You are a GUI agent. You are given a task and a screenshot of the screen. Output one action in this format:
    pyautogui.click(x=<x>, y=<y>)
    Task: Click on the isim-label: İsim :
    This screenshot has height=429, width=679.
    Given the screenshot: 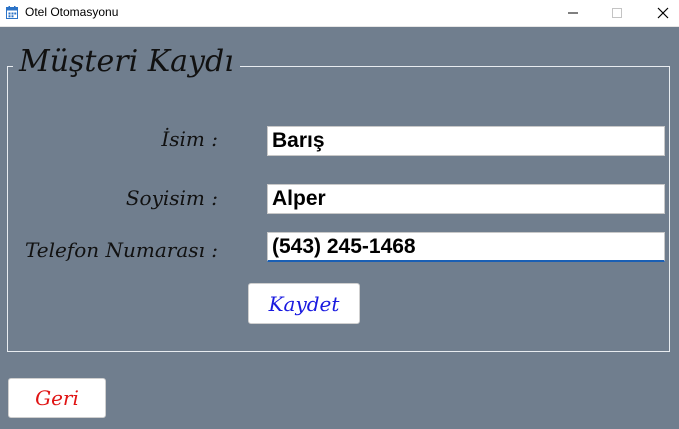 What is the action you would take?
    pyautogui.click(x=189, y=139)
    